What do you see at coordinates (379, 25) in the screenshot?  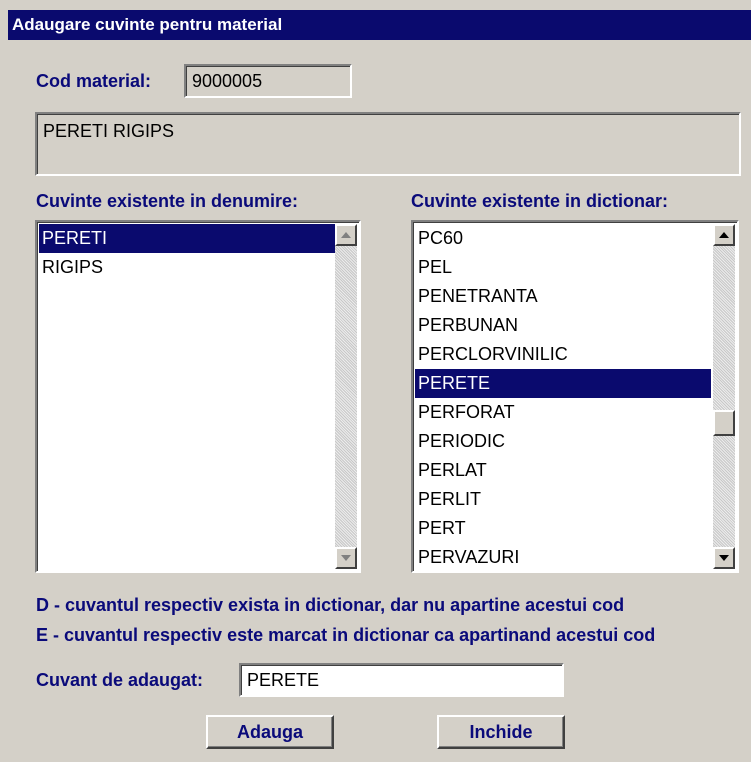 I see `window-title-bar: Adaugare cuvinte pentru material` at bounding box center [379, 25].